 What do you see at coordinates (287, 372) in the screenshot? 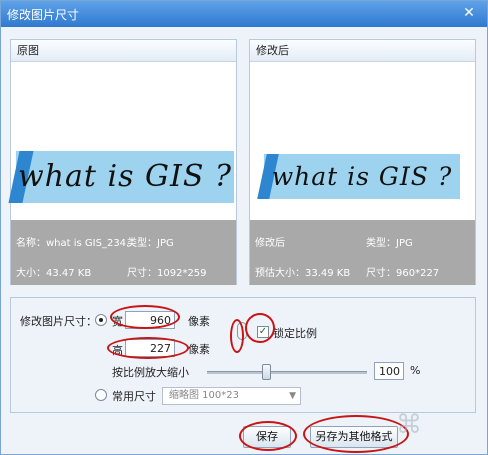
I see `scale-slider-track` at bounding box center [287, 372].